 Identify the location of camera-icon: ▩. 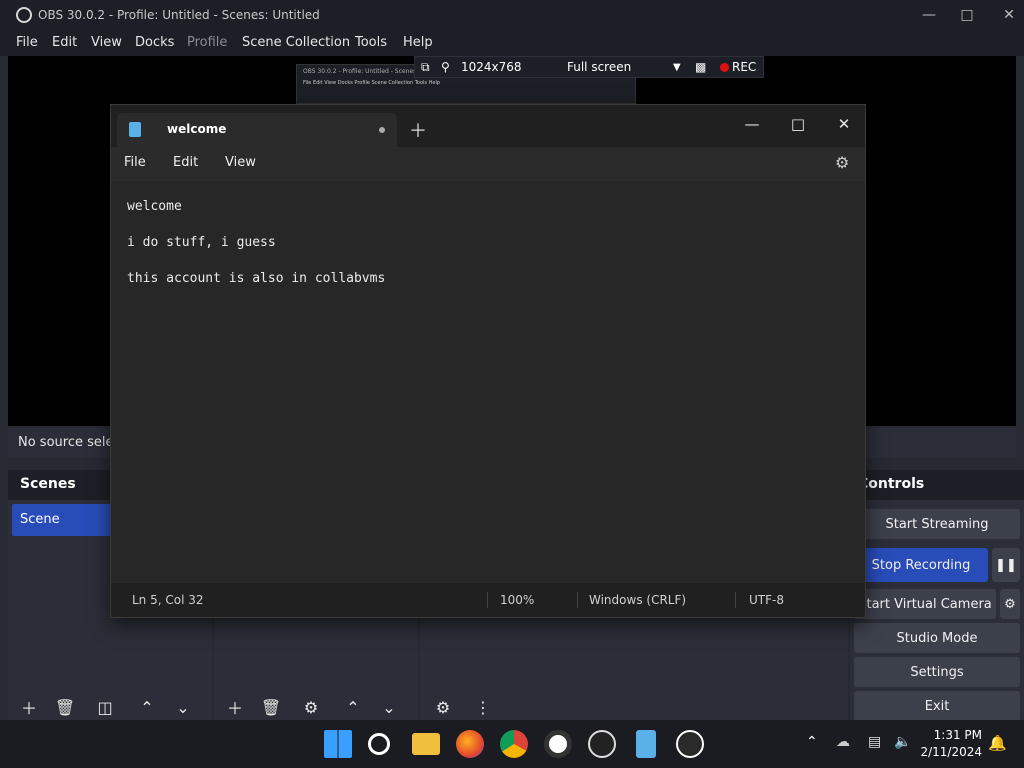
(700, 67).